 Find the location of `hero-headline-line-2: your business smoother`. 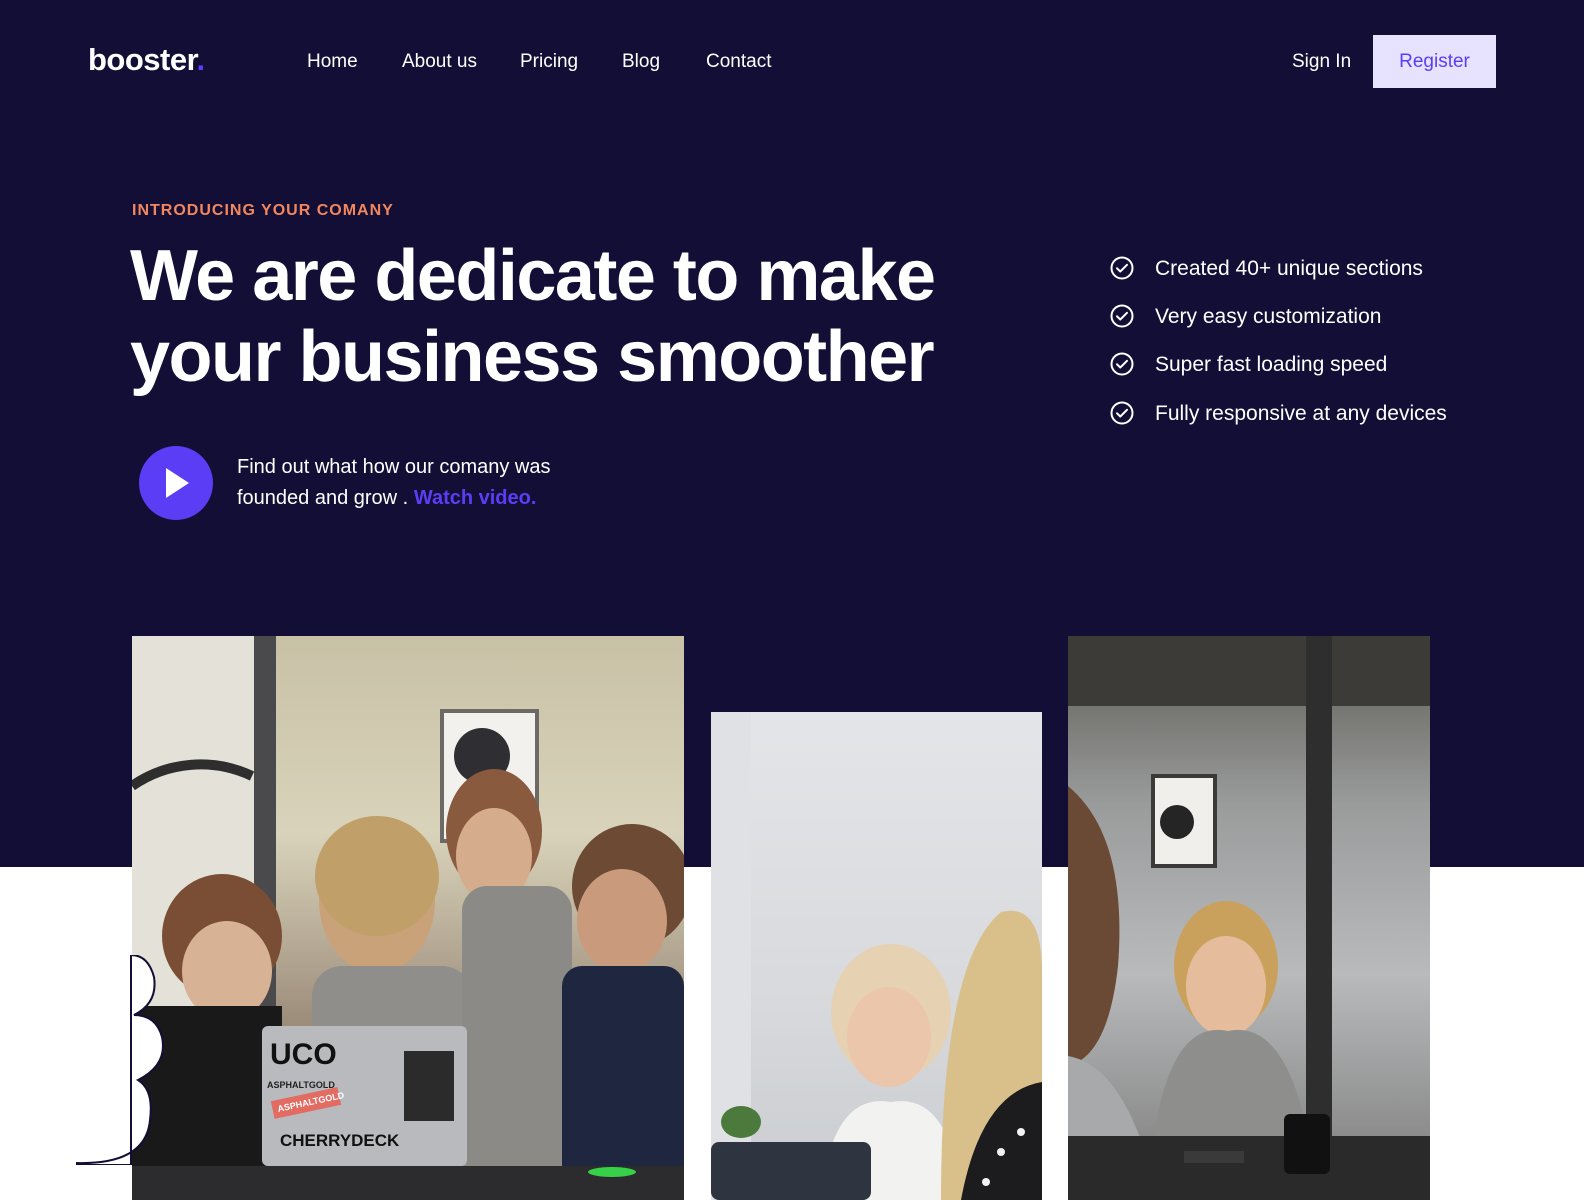

hero-headline-line-2: your business smoother is located at coordinates (532, 357).